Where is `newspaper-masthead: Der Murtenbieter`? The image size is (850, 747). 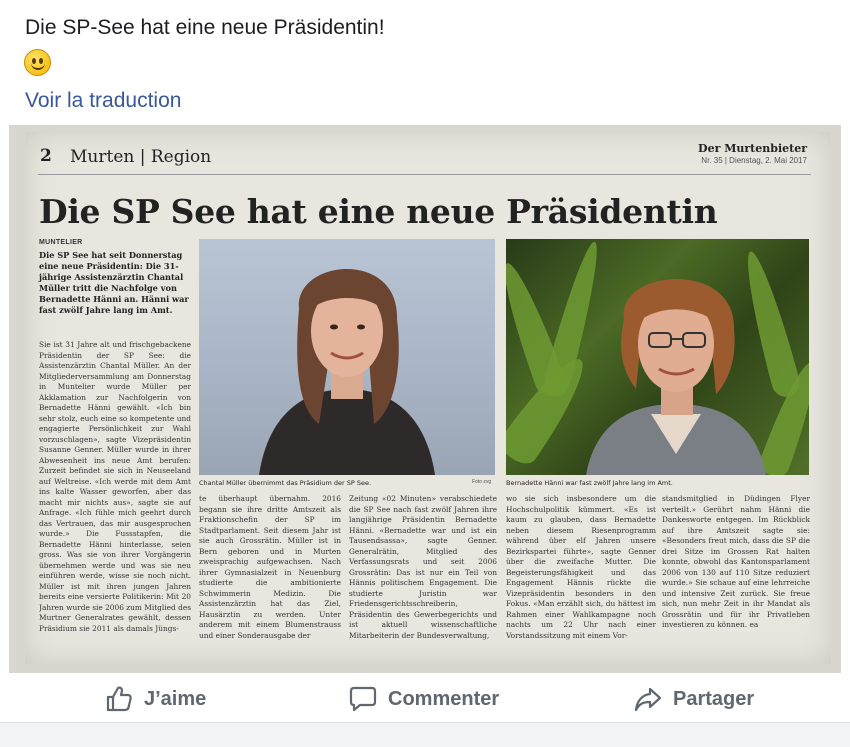
newspaper-masthead: Der Murtenbieter is located at coordinates (752, 148).